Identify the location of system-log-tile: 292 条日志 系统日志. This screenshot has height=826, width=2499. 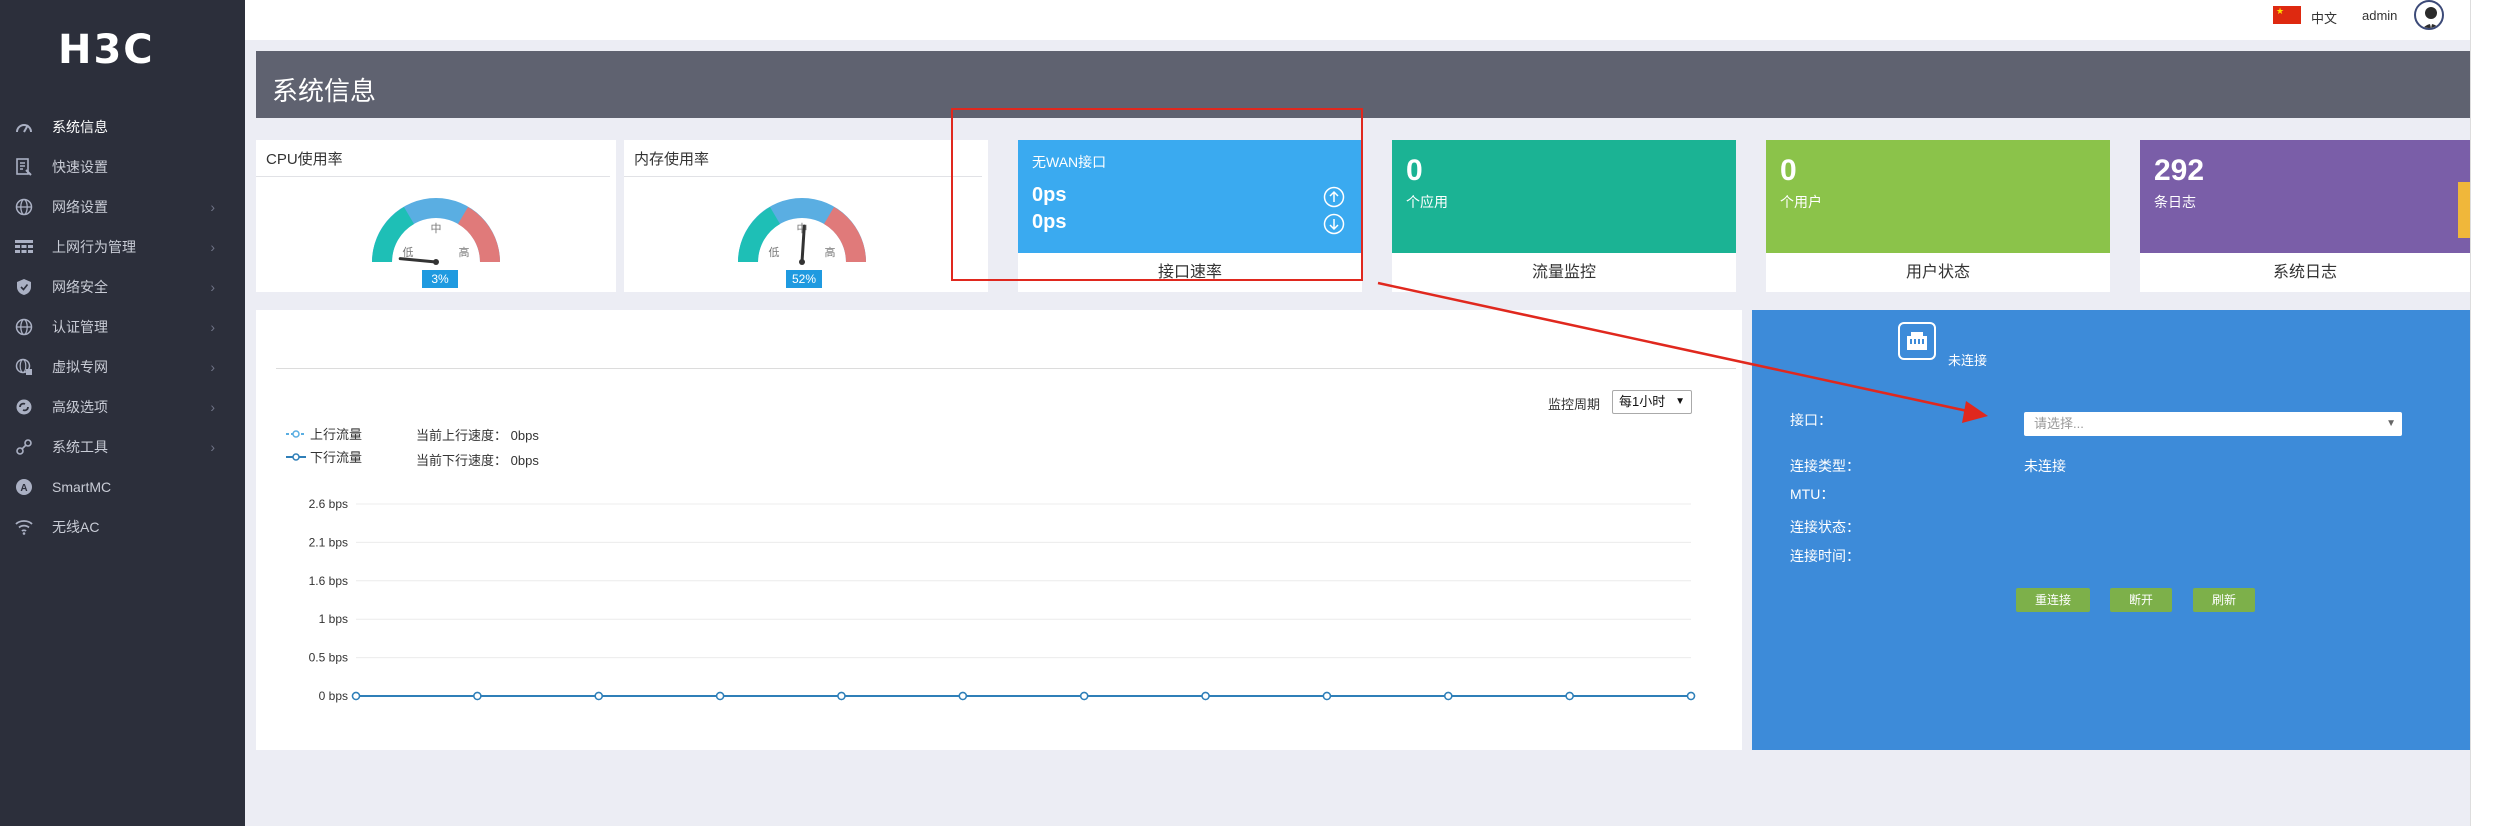
(2305, 216).